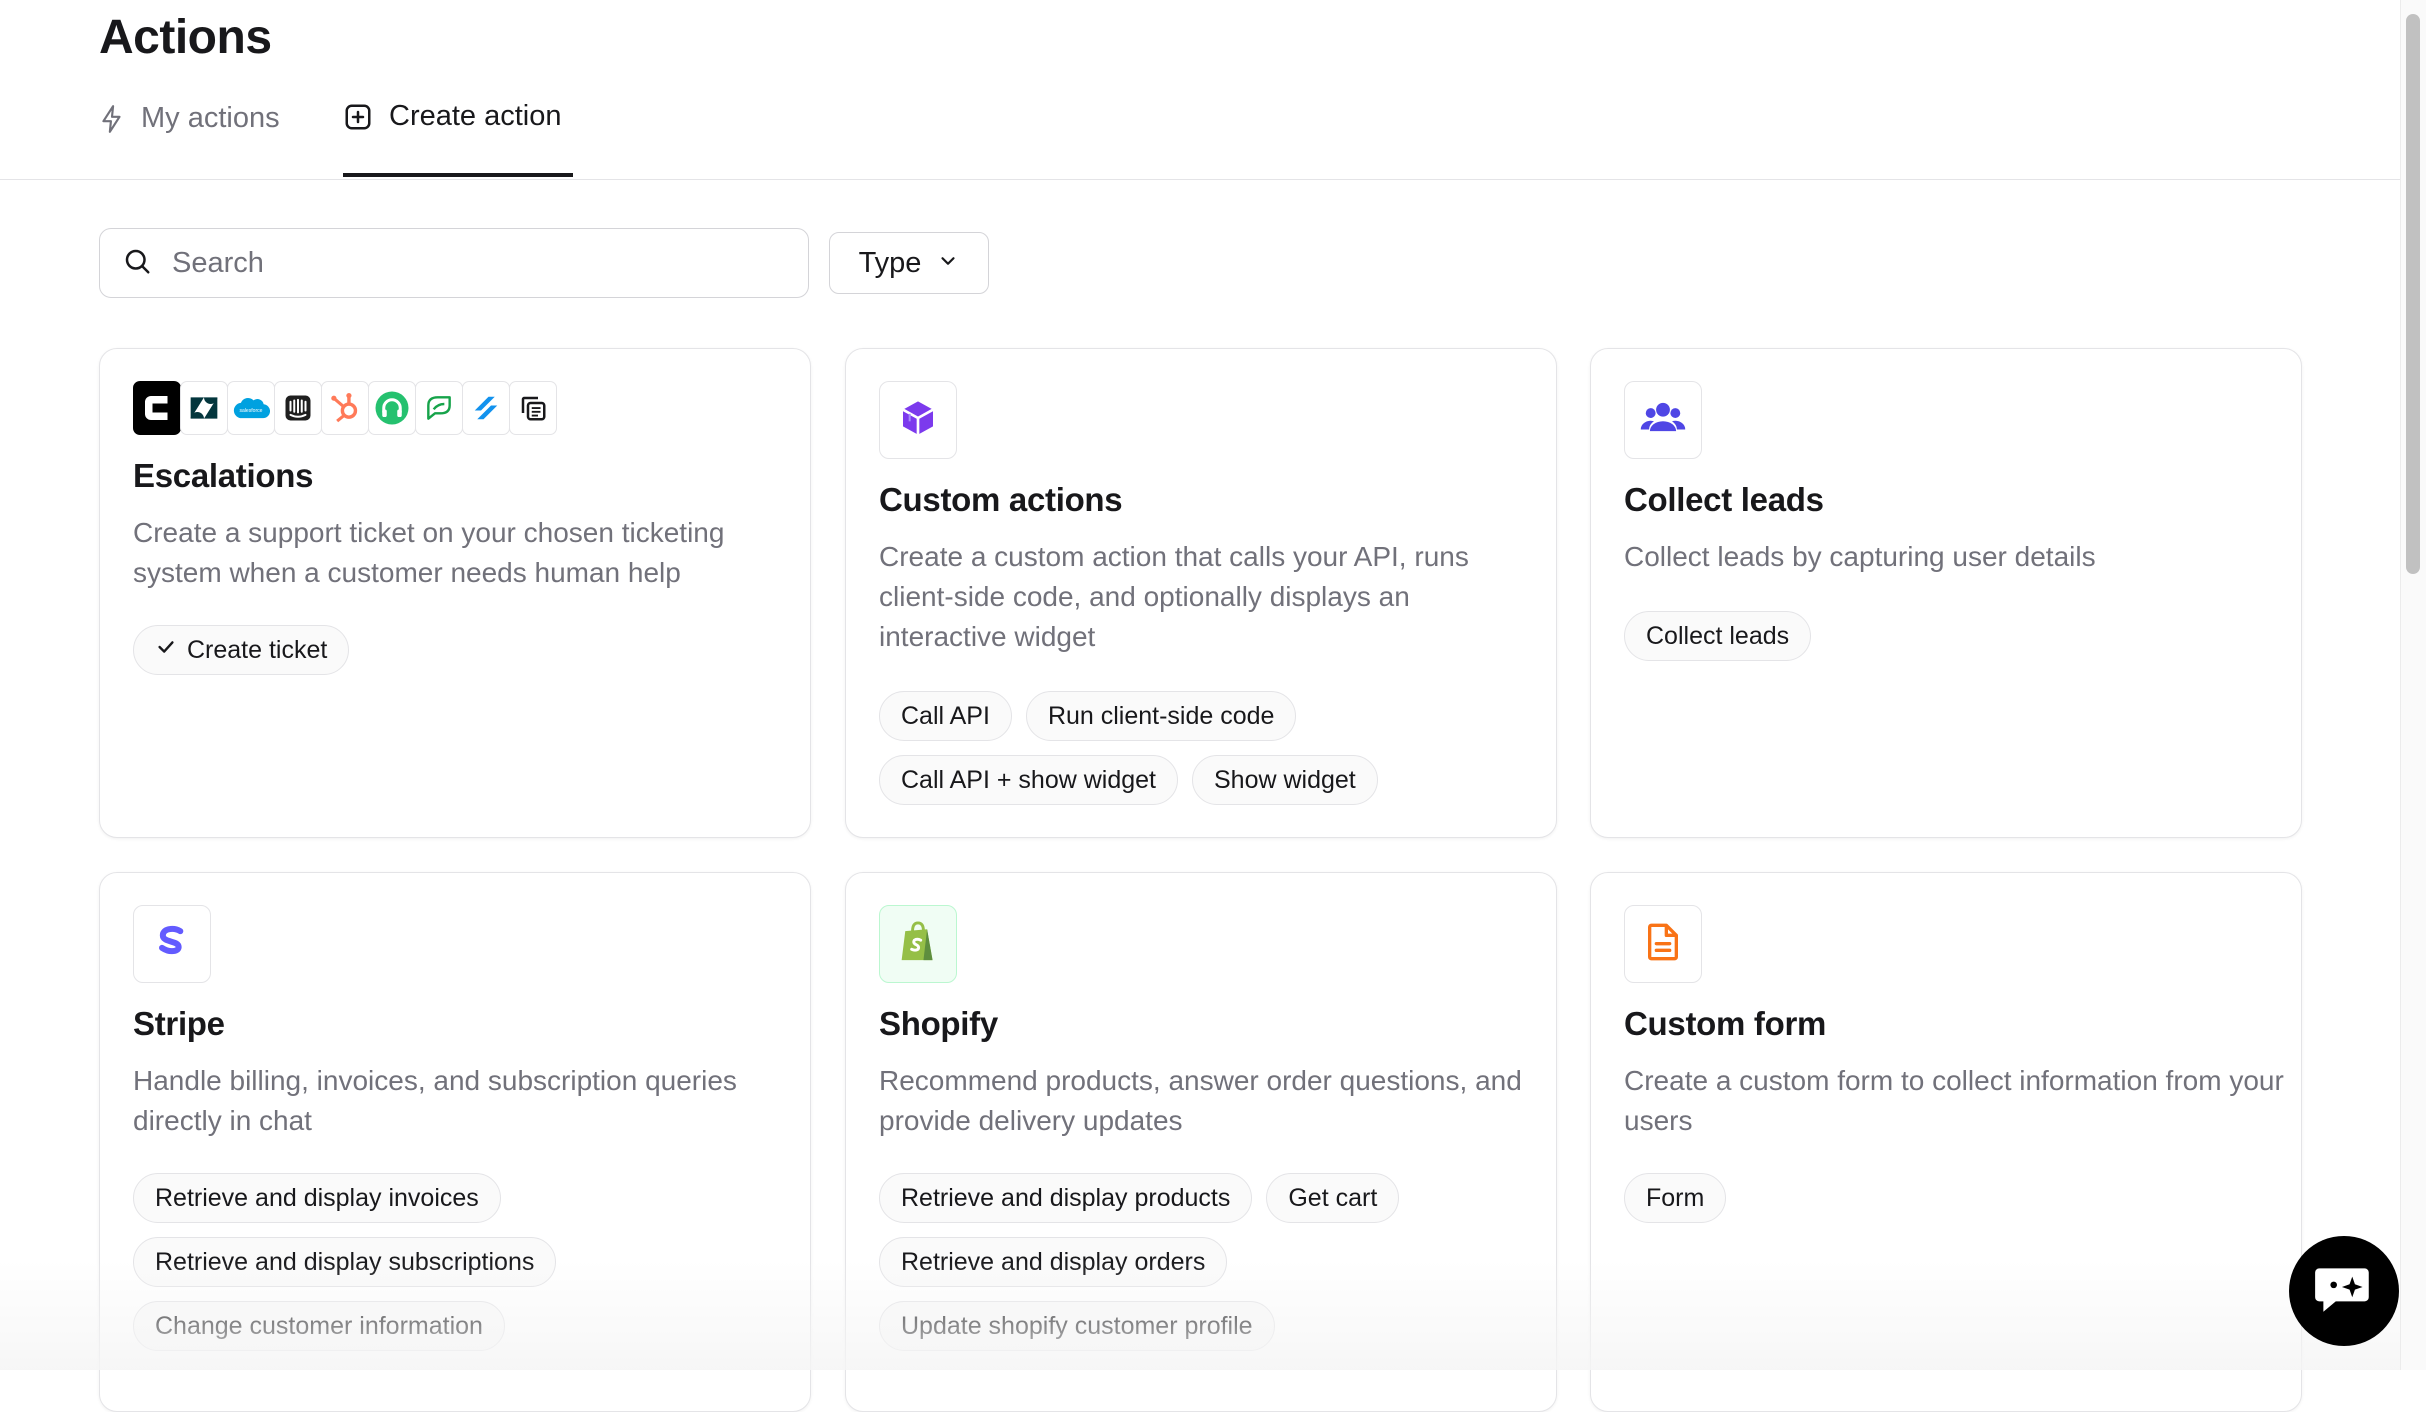 This screenshot has width=2426, height=1412. Describe the element at coordinates (257, 649) in the screenshot. I see `chip-label: Create ticket` at that location.